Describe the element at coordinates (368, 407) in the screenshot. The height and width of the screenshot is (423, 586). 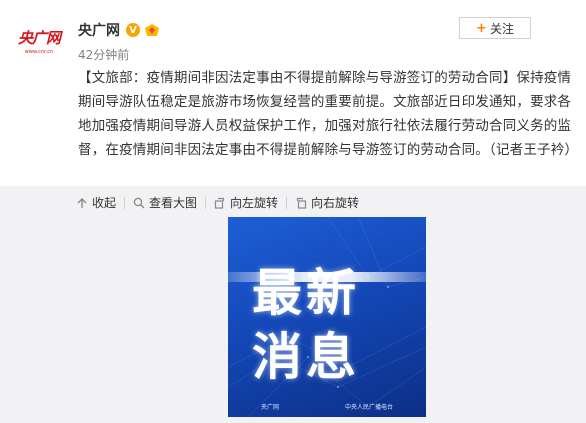
I see `image-footer-right: 中央人民广播电台` at that location.